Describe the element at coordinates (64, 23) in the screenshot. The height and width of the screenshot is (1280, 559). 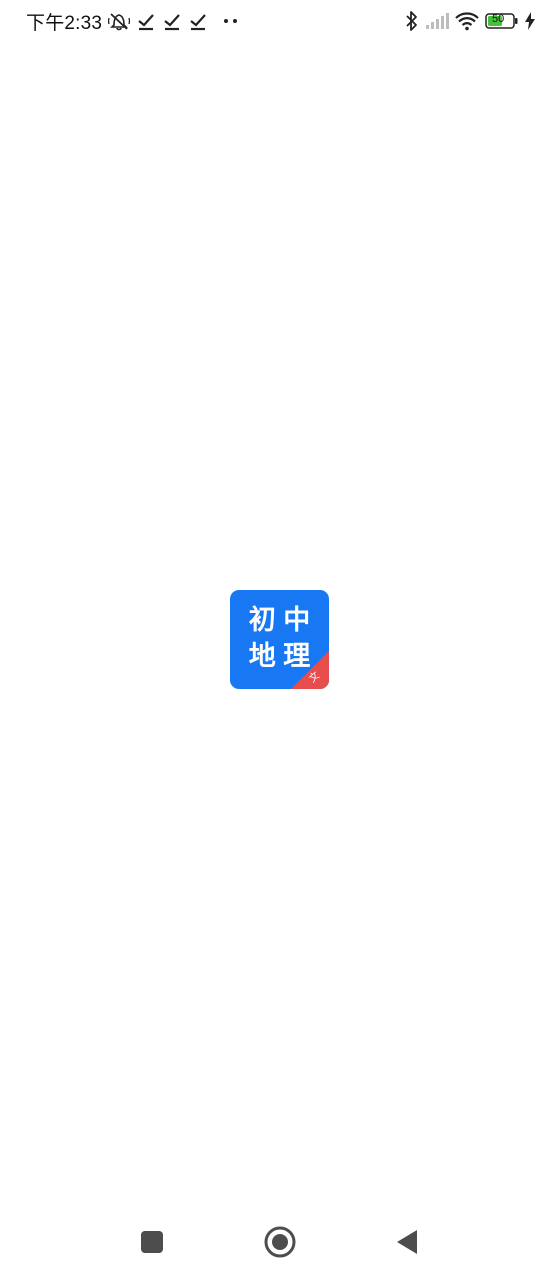
I see `status-time: 下午2:33` at that location.